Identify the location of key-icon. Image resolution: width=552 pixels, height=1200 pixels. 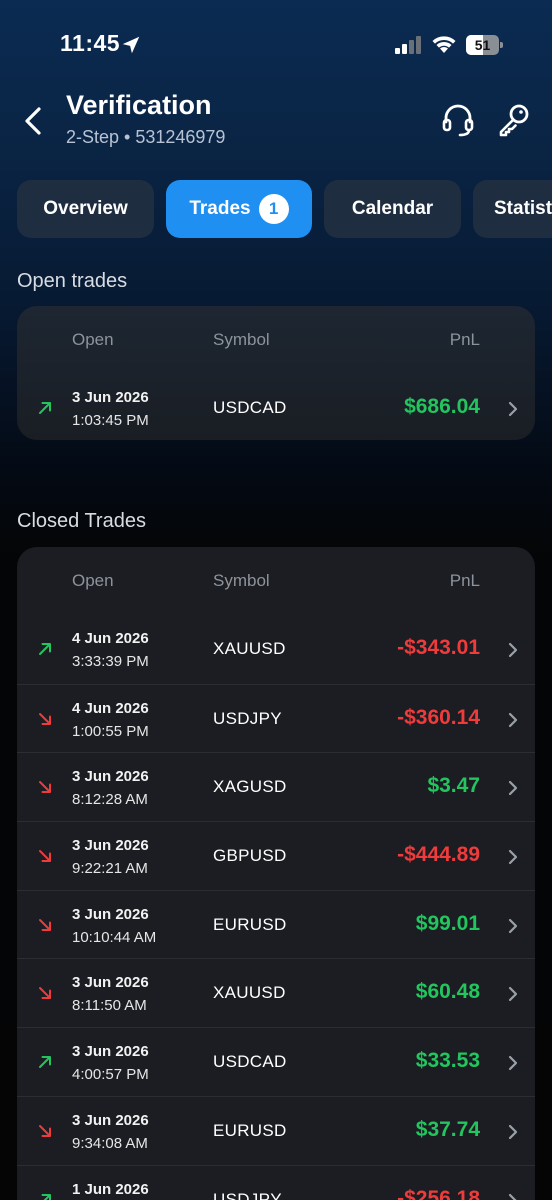
(514, 120).